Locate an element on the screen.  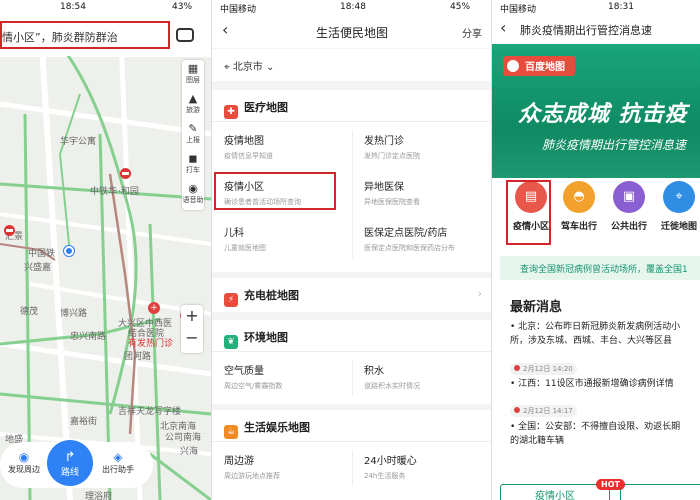
charging-section: ⚡ 充电桩地图 › is located at coordinates (351, 295).